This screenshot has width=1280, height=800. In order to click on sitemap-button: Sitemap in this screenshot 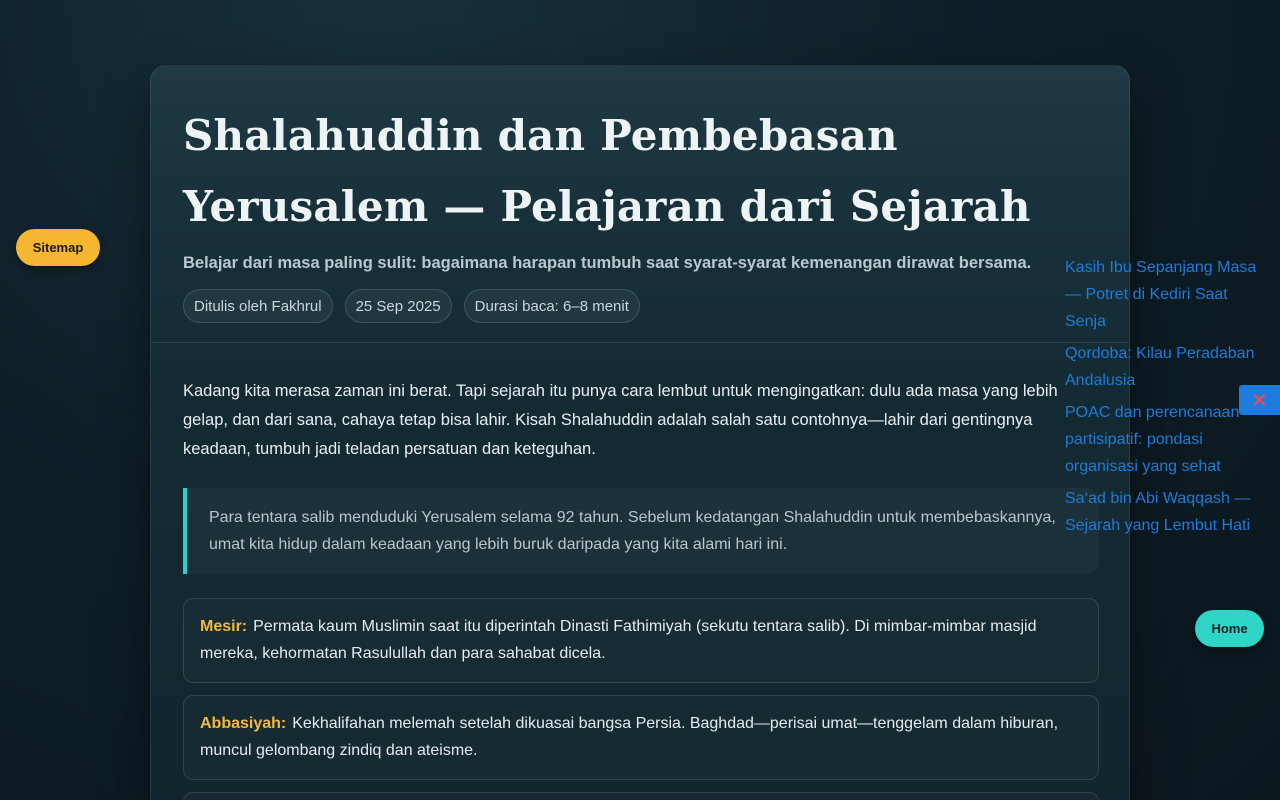, I will do `click(58, 247)`.